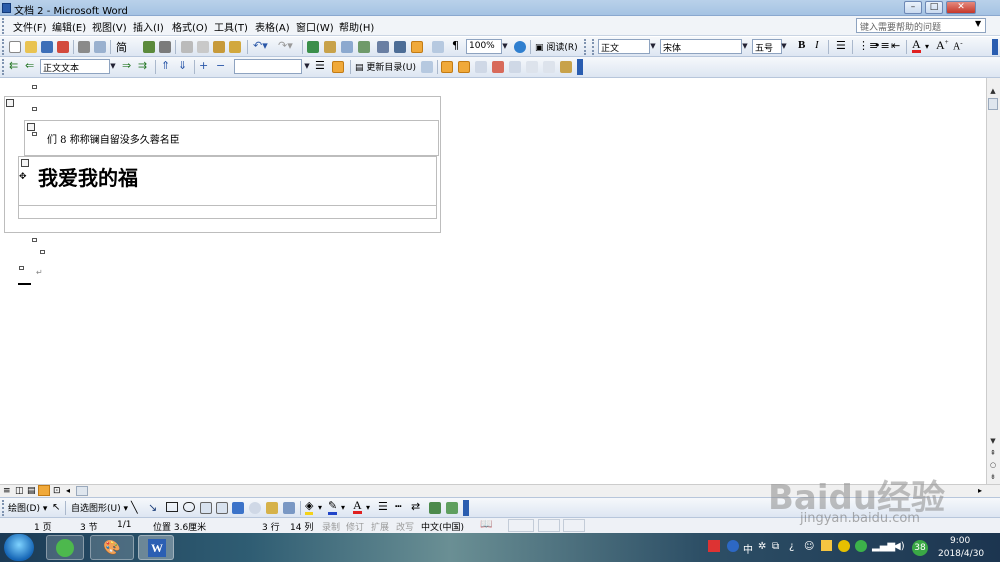  What do you see at coordinates (438, 47) in the screenshot?
I see `show-hide-icon` at bounding box center [438, 47].